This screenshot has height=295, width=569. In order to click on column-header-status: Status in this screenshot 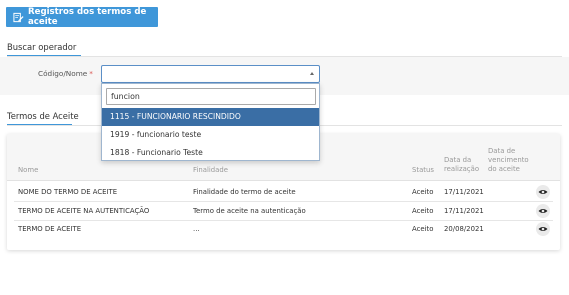, I will do `click(423, 170)`.